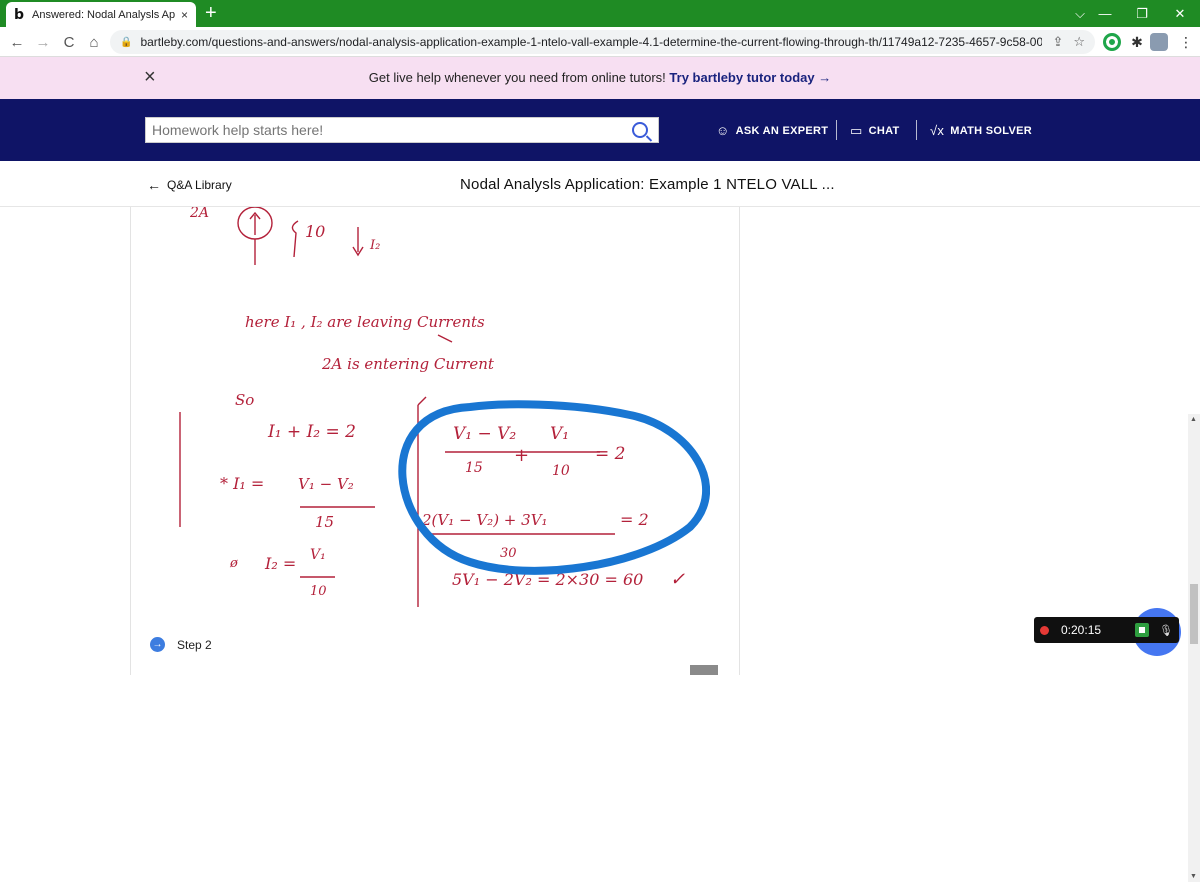  What do you see at coordinates (559, 434) in the screenshot?
I see `circled-numerator-2: V₁` at bounding box center [559, 434].